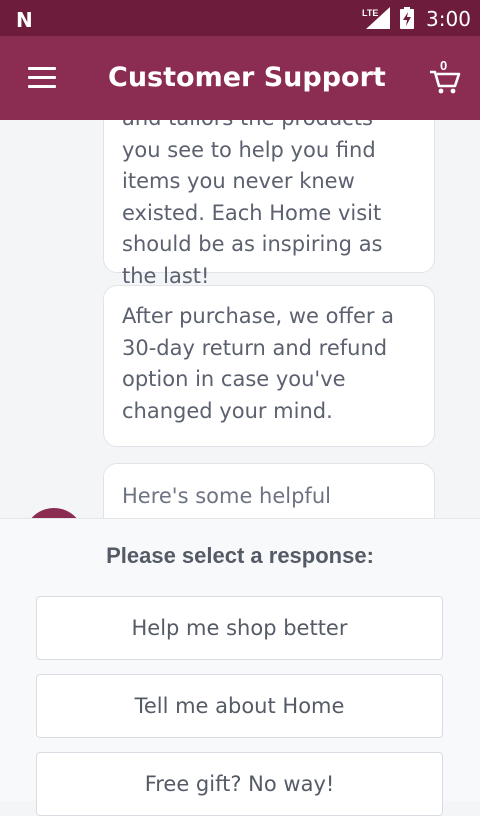 This screenshot has width=480, height=816. What do you see at coordinates (269, 490) in the screenshot?
I see `chat-message: Here's some helpful` at bounding box center [269, 490].